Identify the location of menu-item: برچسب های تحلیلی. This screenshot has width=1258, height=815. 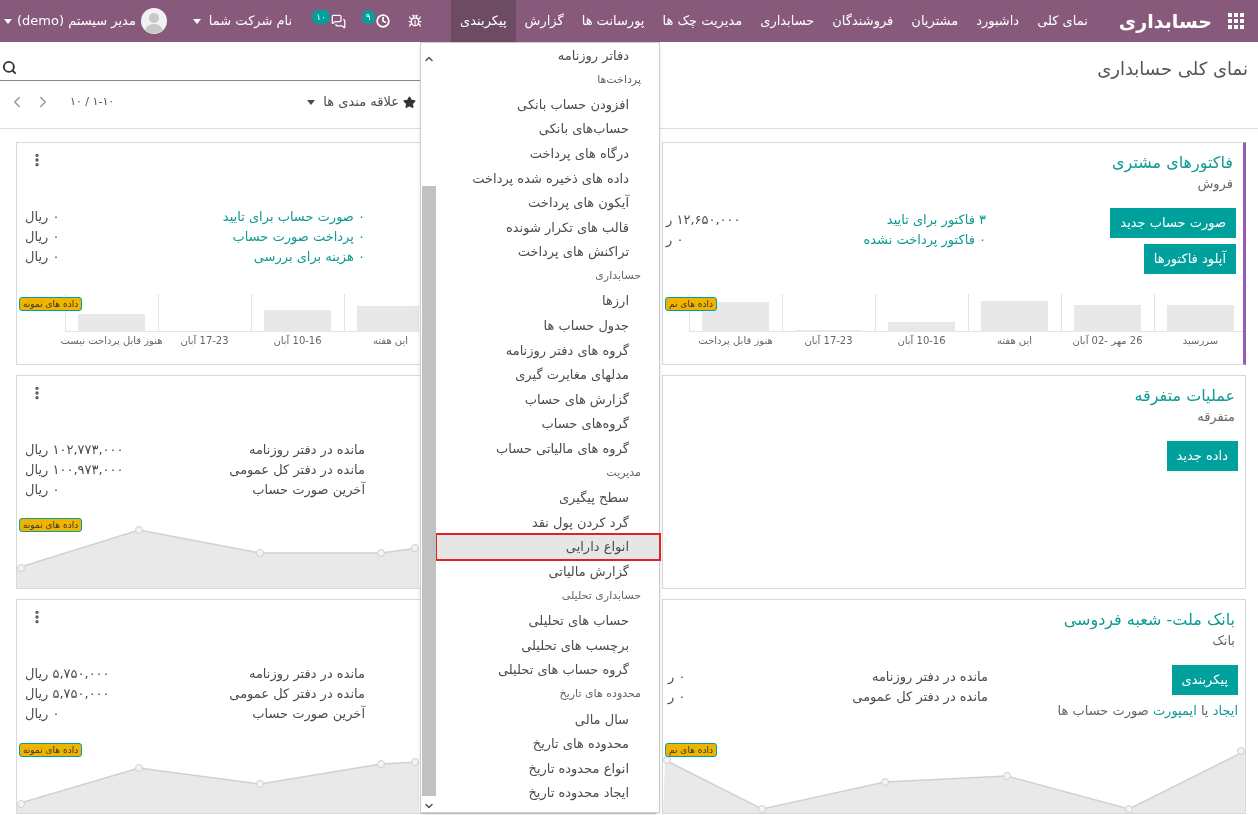
(548, 645).